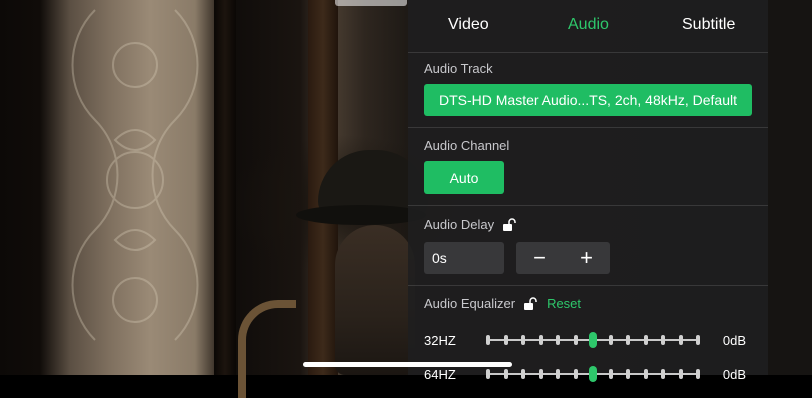 This screenshot has width=812, height=398. Describe the element at coordinates (467, 145) in the screenshot. I see `audio-channel-label: Audio Channel` at that location.